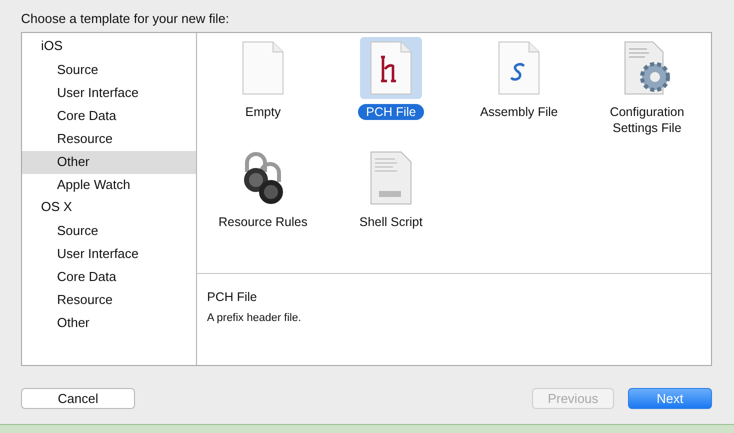  I want to click on template-tile, so click(391, 68).